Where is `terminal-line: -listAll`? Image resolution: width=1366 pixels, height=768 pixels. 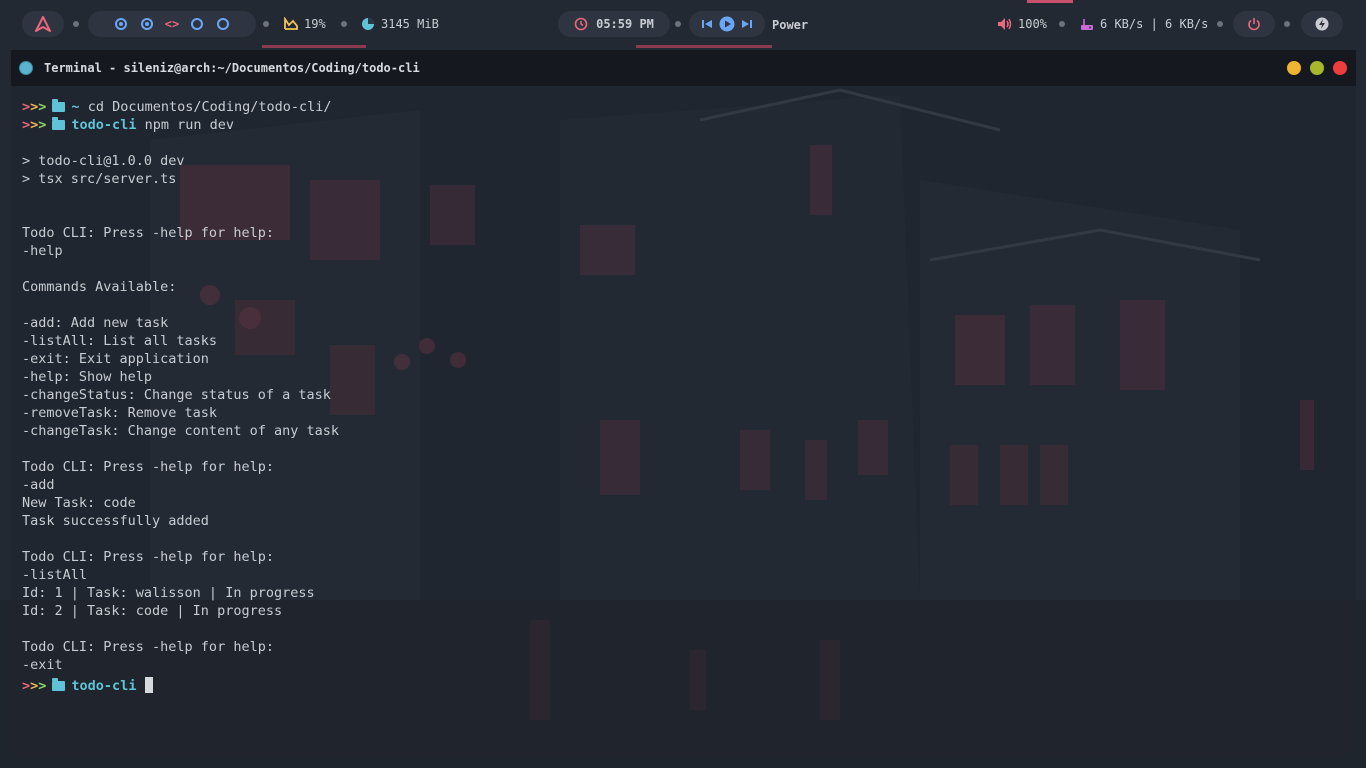
terminal-line: -listAll is located at coordinates (55, 575).